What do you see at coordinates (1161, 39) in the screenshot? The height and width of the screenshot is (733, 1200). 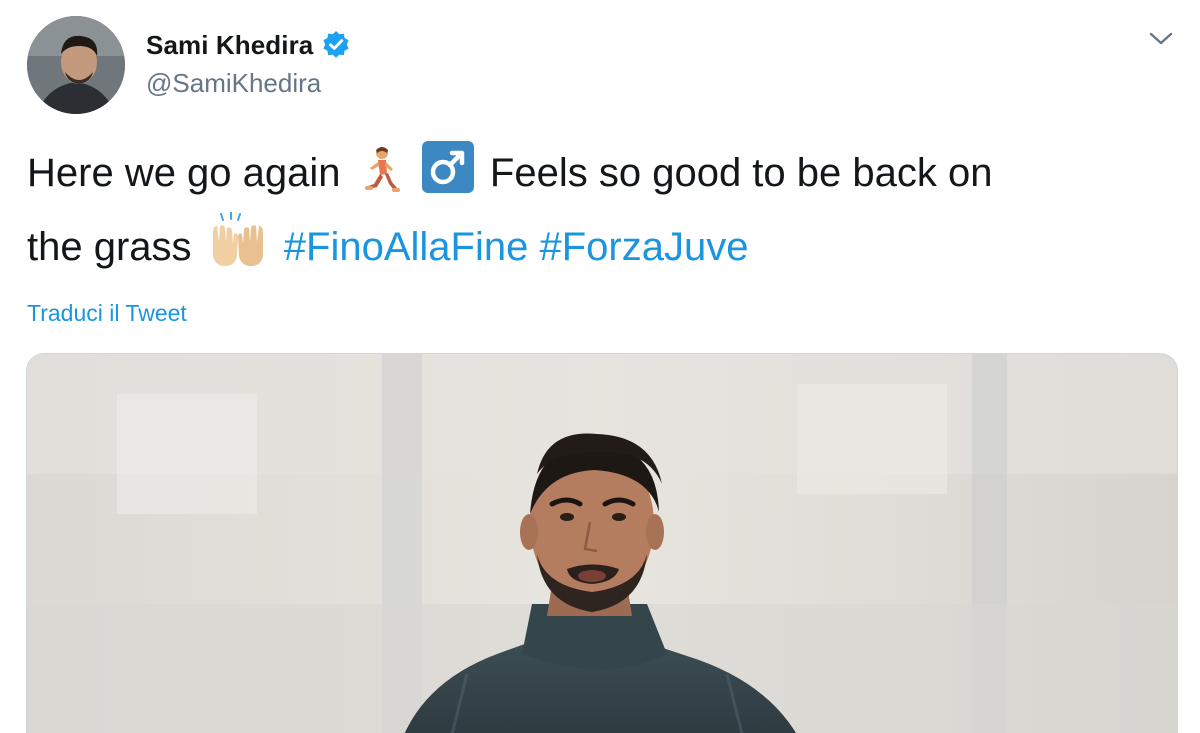 I see `chevron-down-icon` at bounding box center [1161, 39].